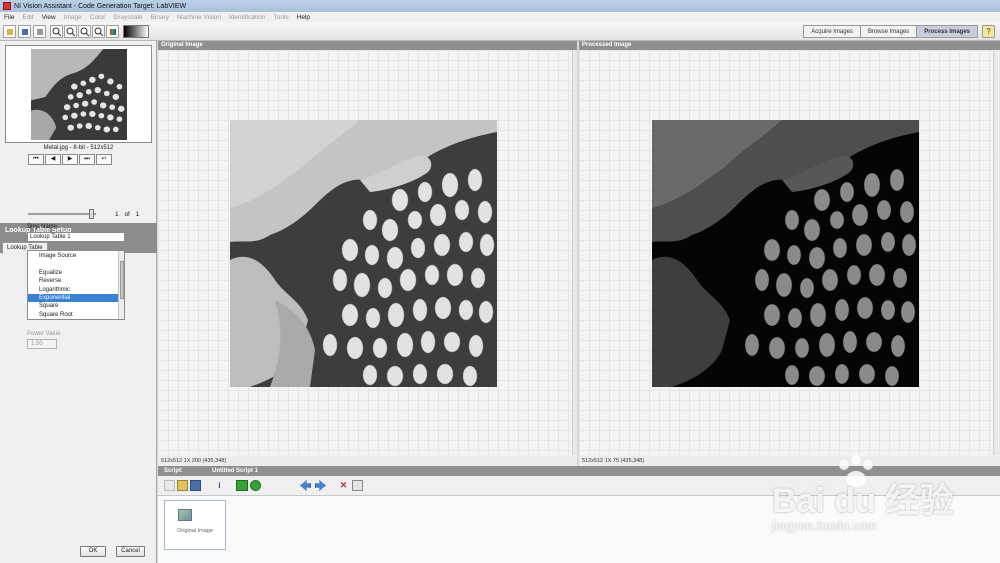 Image resolution: width=1000 pixels, height=563 pixels. What do you see at coordinates (49, 17) in the screenshot?
I see `menu-view: View` at bounding box center [49, 17].